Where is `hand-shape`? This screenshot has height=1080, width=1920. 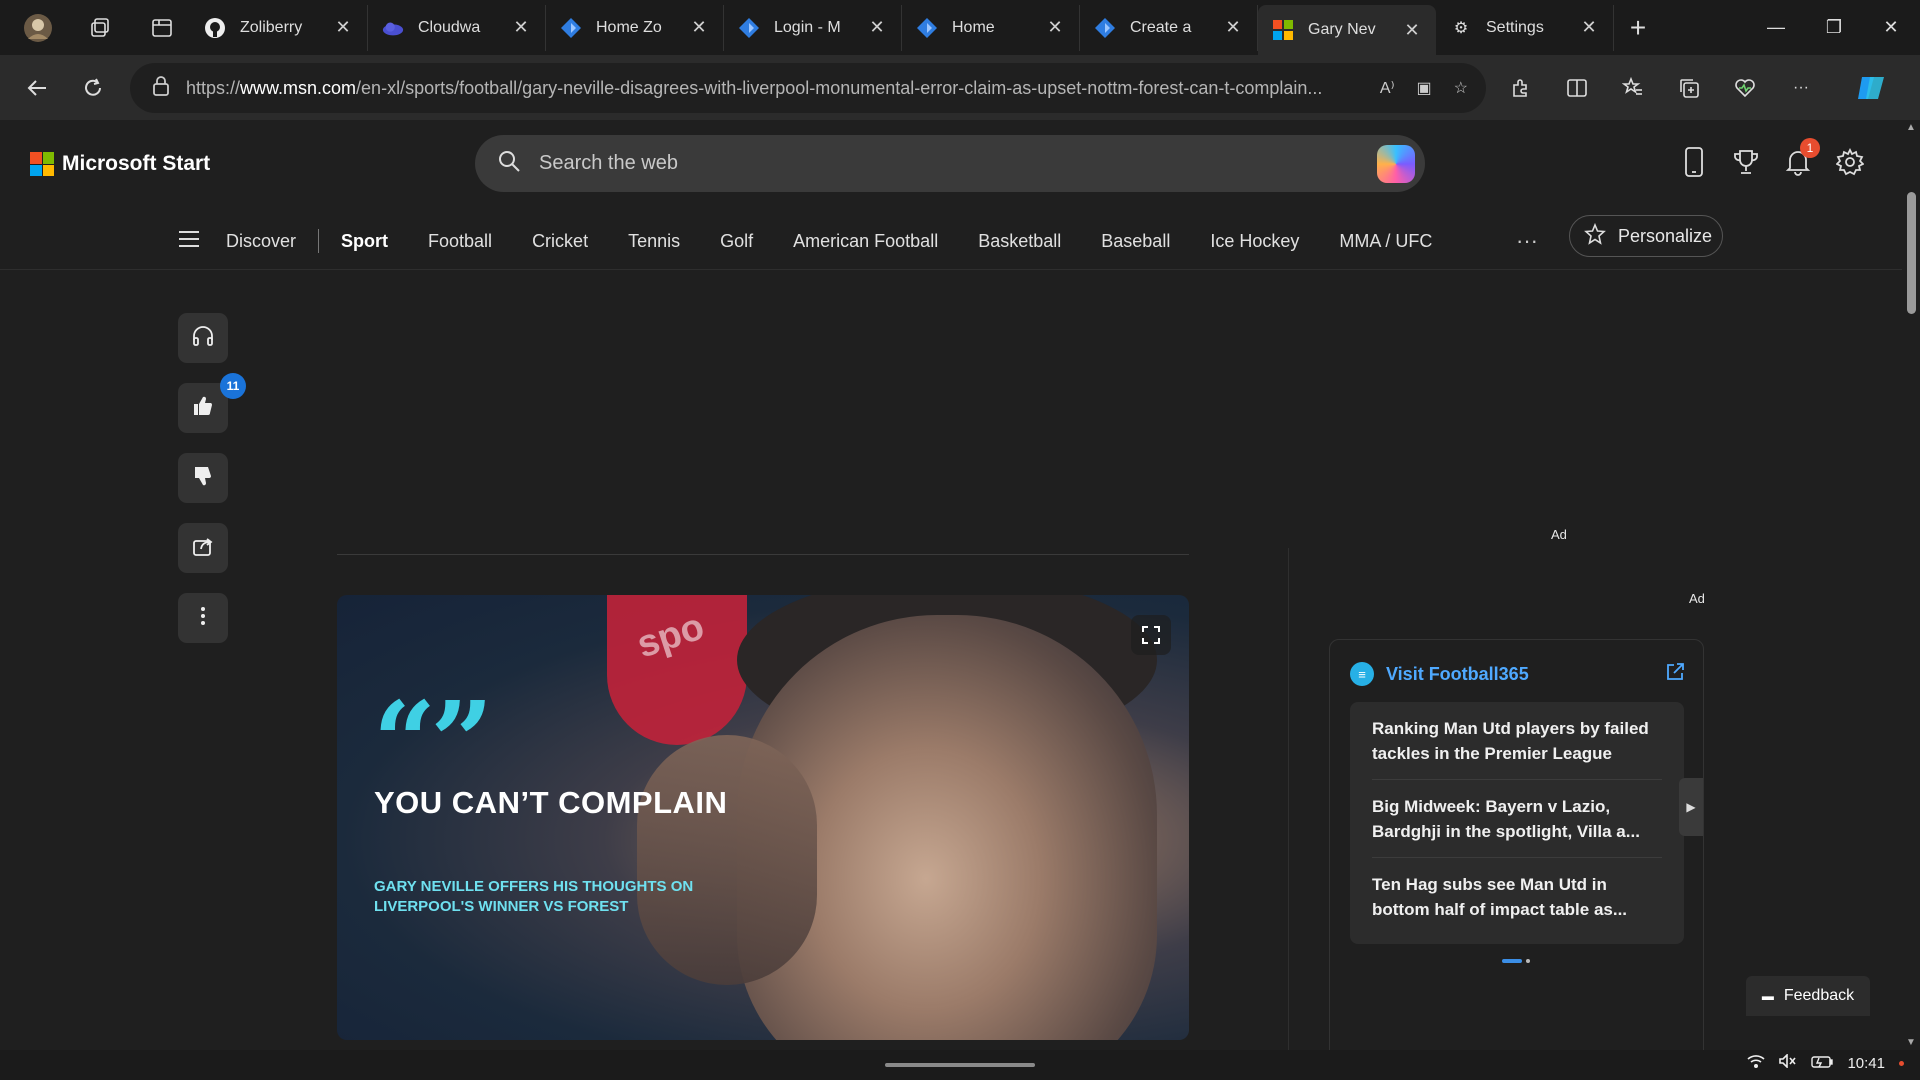 hand-shape is located at coordinates (727, 860).